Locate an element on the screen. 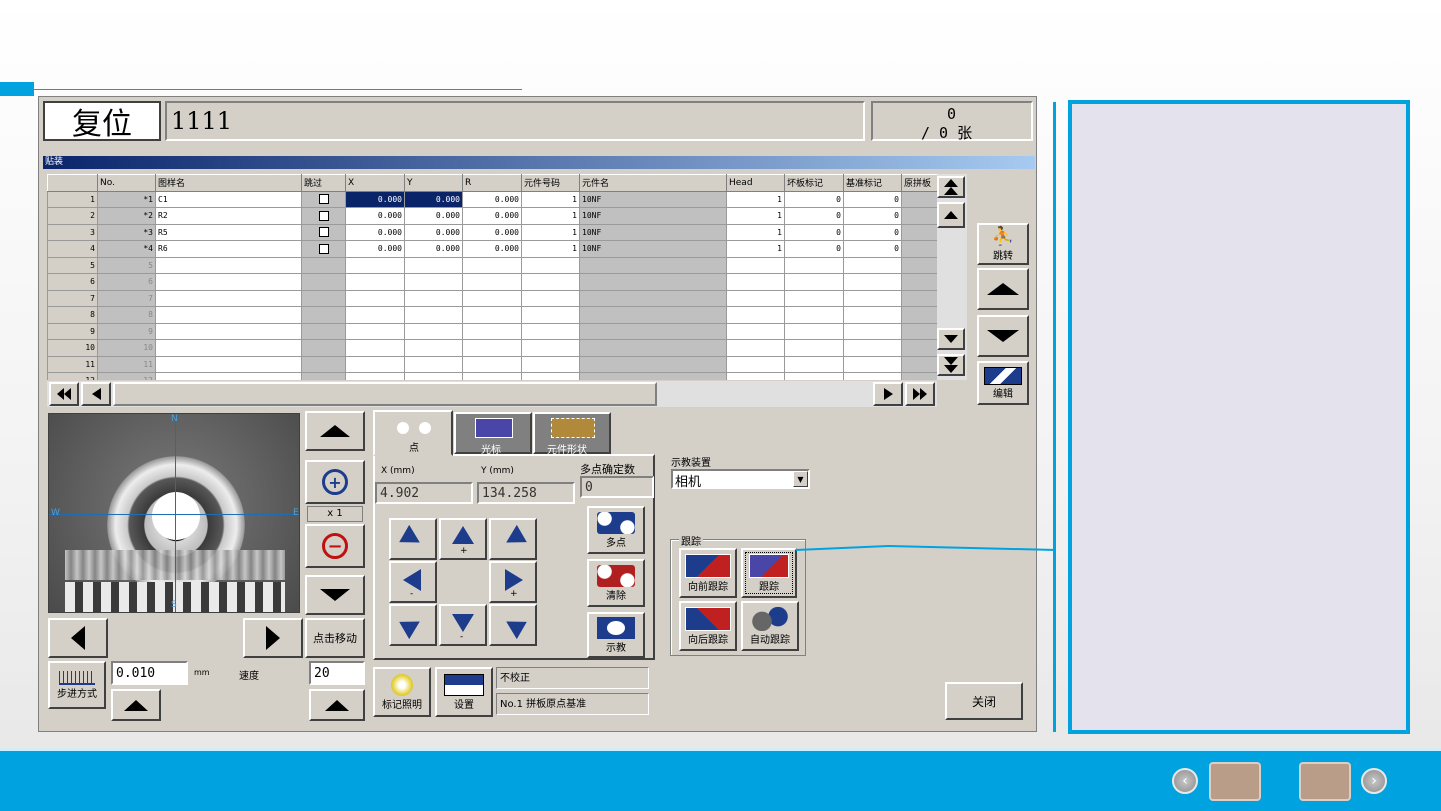 The image size is (1441, 811). tab-shape: 元件形状 is located at coordinates (572, 434).